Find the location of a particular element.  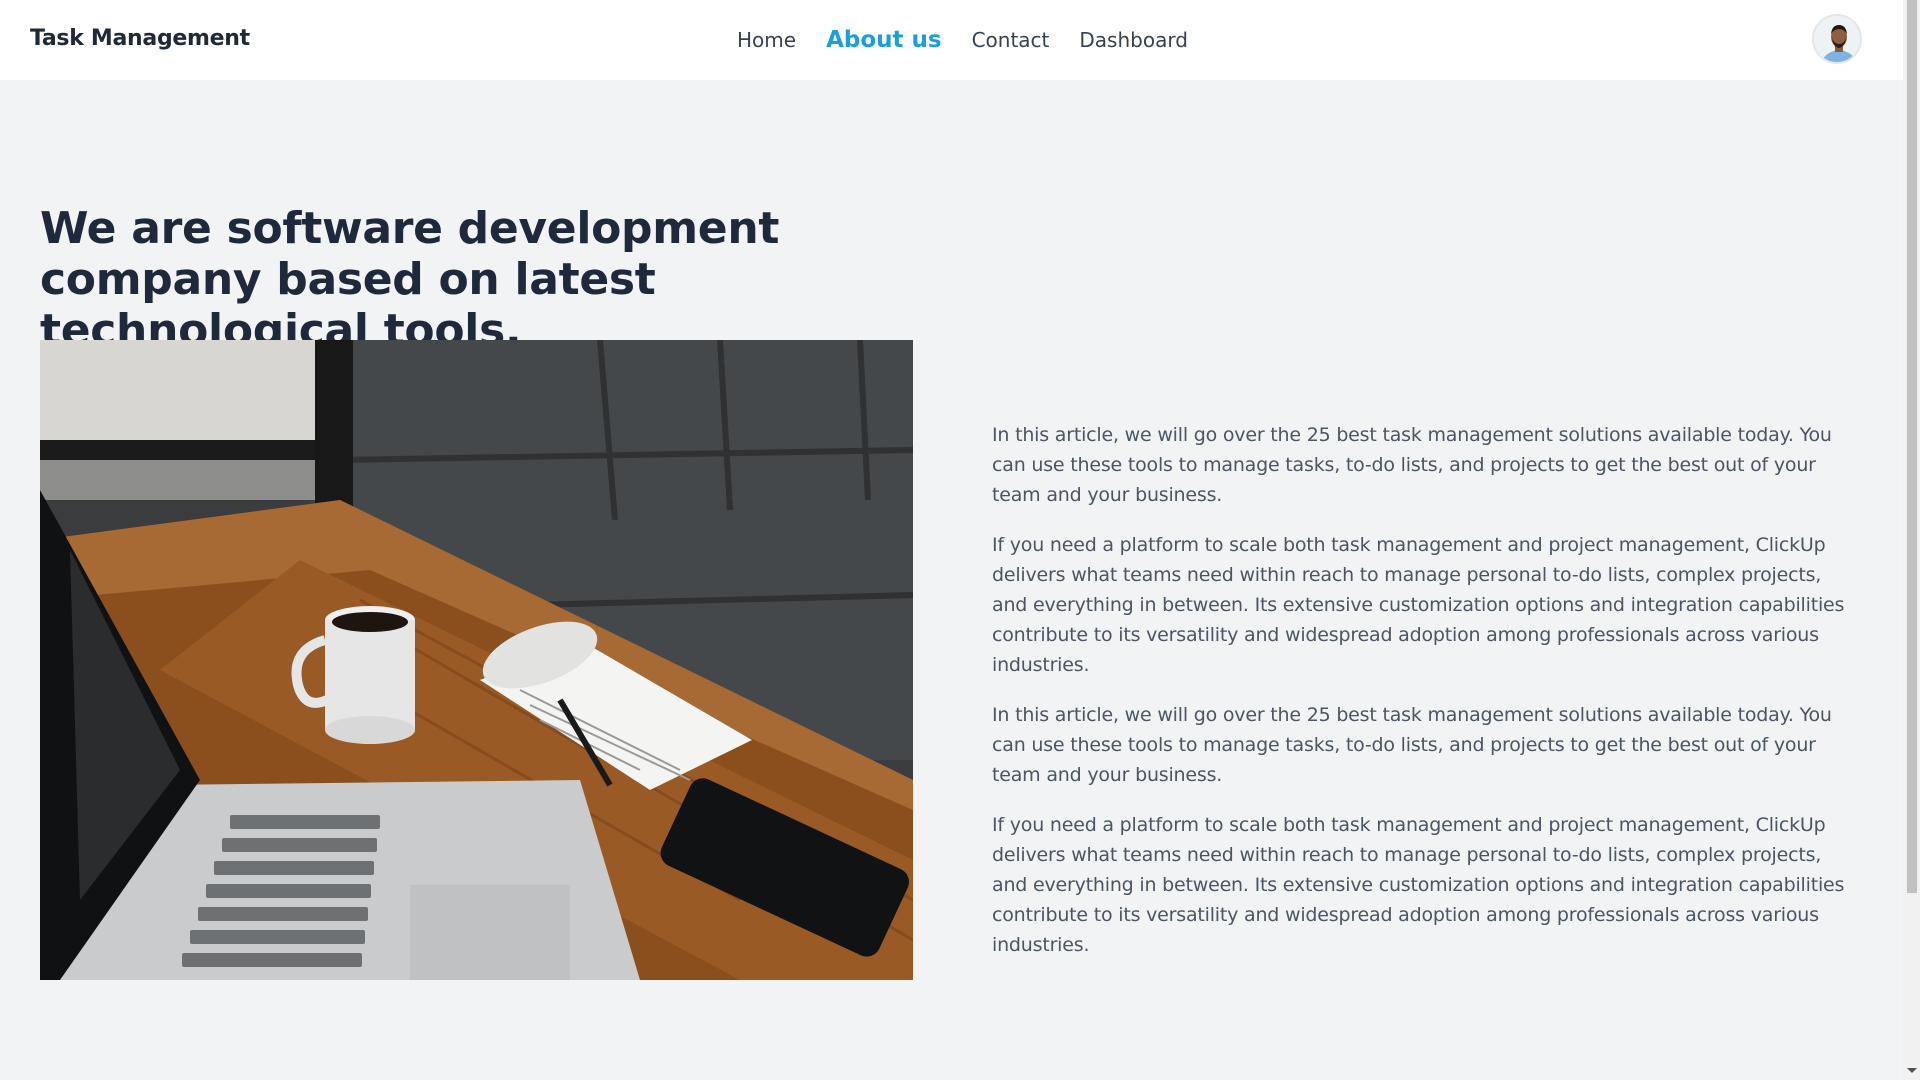

nav-link-home: Home is located at coordinates (766, 40).